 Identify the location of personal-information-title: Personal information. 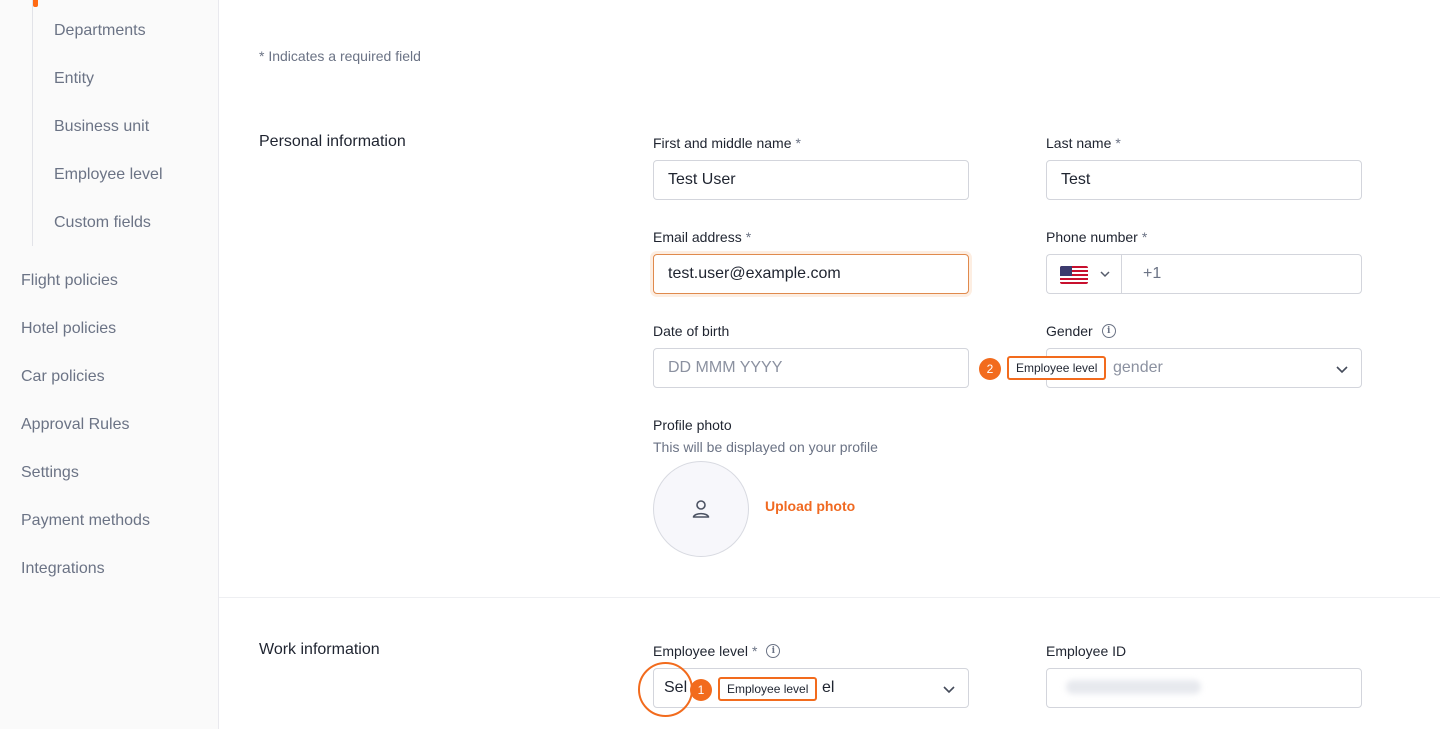
(332, 141).